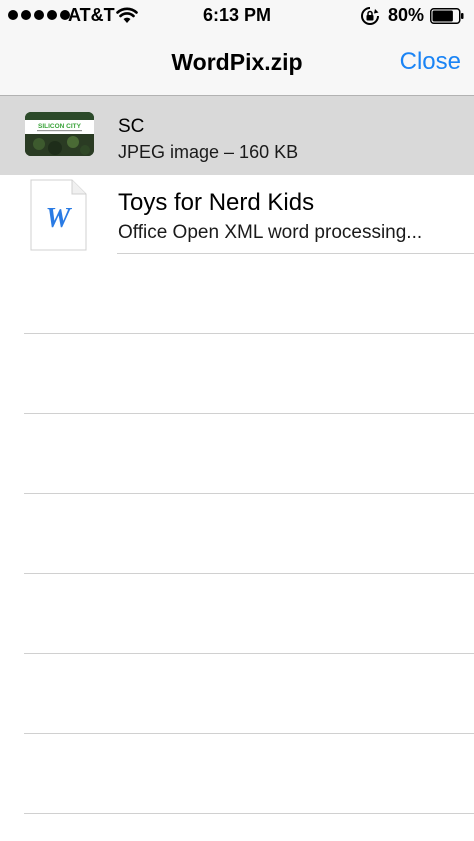  Describe the element at coordinates (59, 218) in the screenshot. I see `word-letter: W` at that location.